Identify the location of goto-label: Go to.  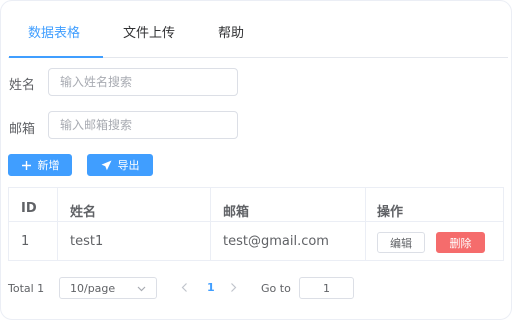
(276, 288).